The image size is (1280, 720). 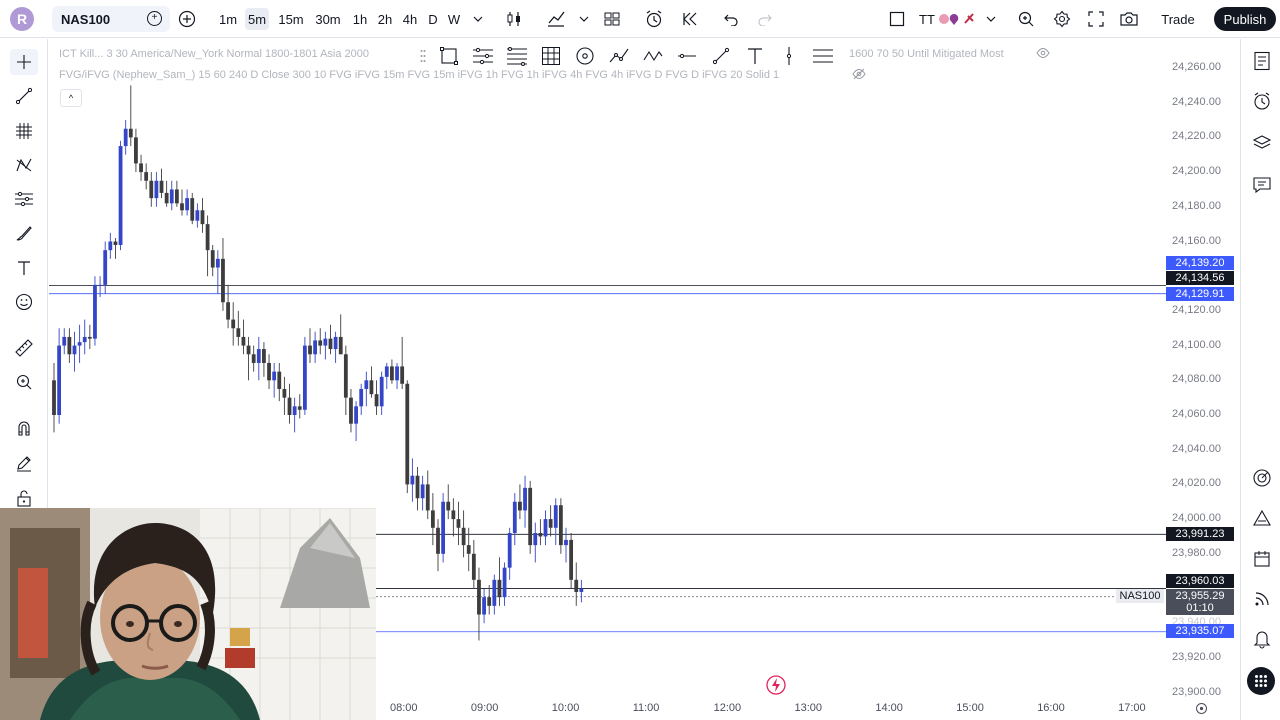 What do you see at coordinates (619, 56) in the screenshot?
I see `path-tool-icon` at bounding box center [619, 56].